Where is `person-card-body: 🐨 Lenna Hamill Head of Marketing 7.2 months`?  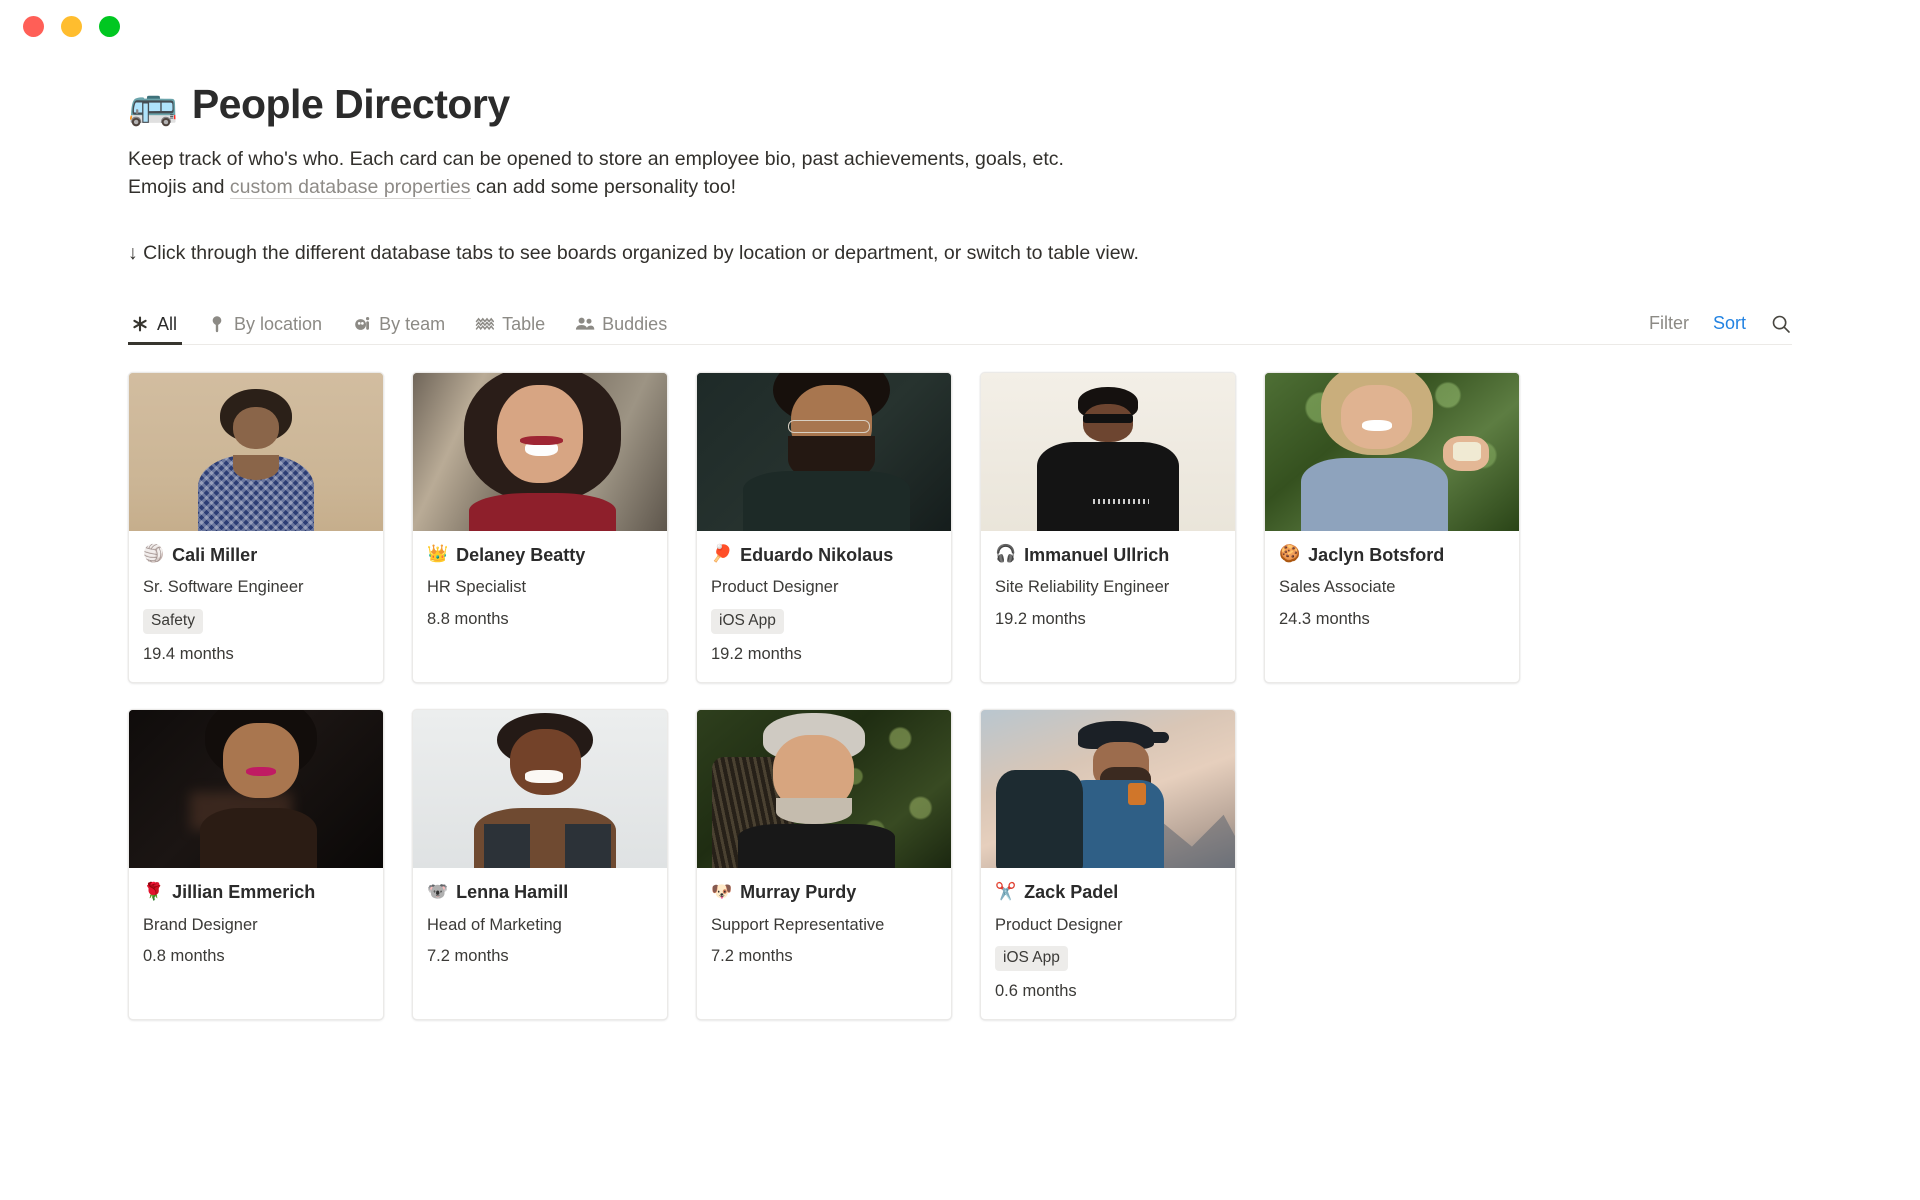
person-card-body: 🐨 Lenna Hamill Head of Marketing 7.2 months is located at coordinates (540, 926).